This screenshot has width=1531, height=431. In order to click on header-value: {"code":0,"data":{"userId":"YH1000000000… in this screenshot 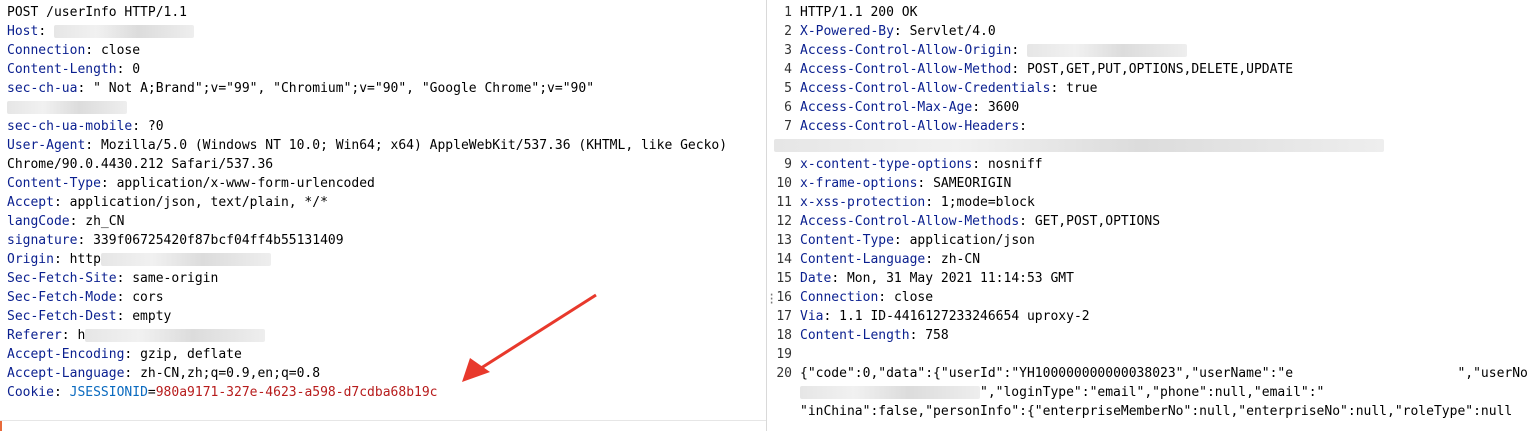, I will do `click(1164, 373)`.